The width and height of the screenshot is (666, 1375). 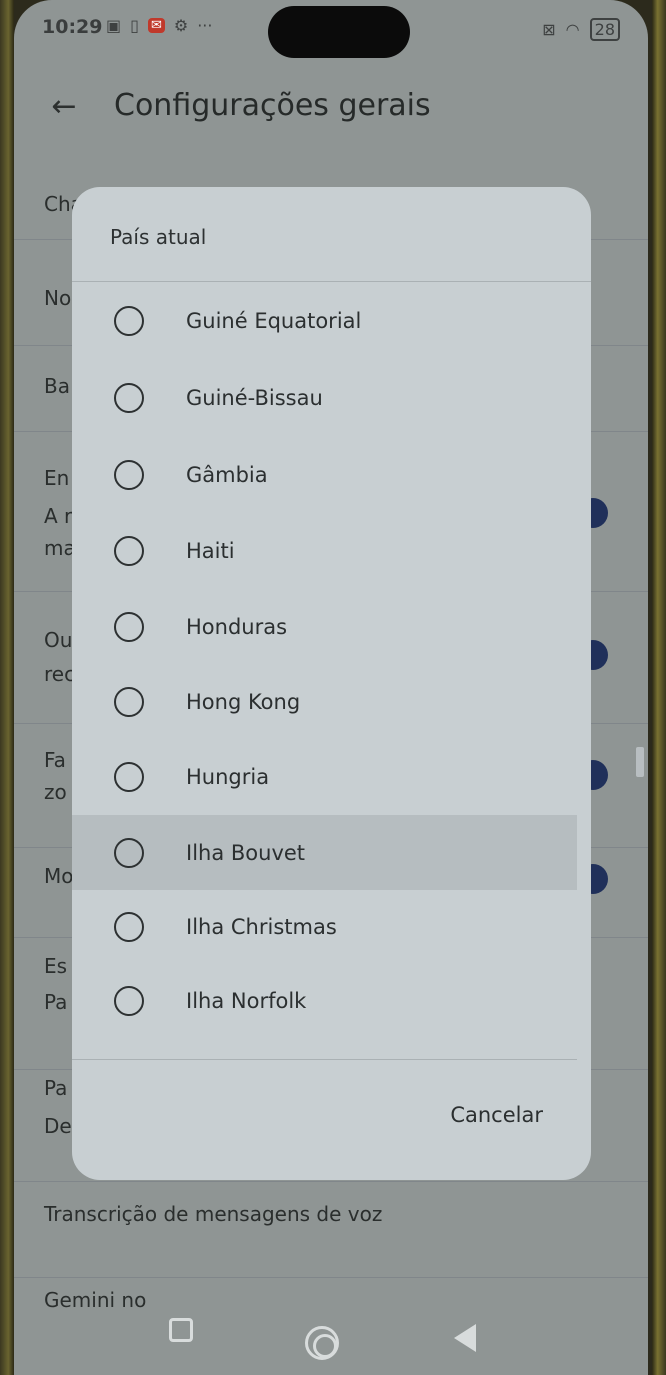 I want to click on cancel-button: Cancelar, so click(x=496, y=1115).